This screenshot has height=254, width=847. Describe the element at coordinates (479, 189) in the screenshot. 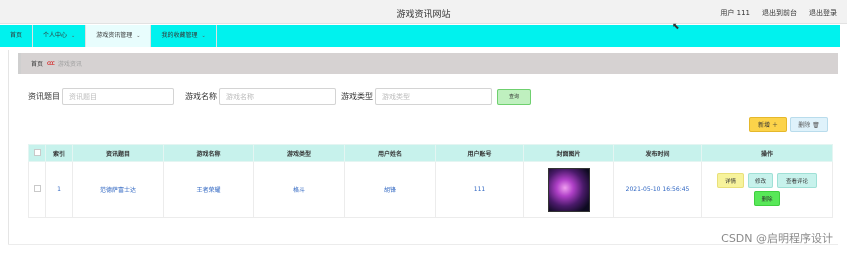

I see `user-account-cell: 111` at that location.